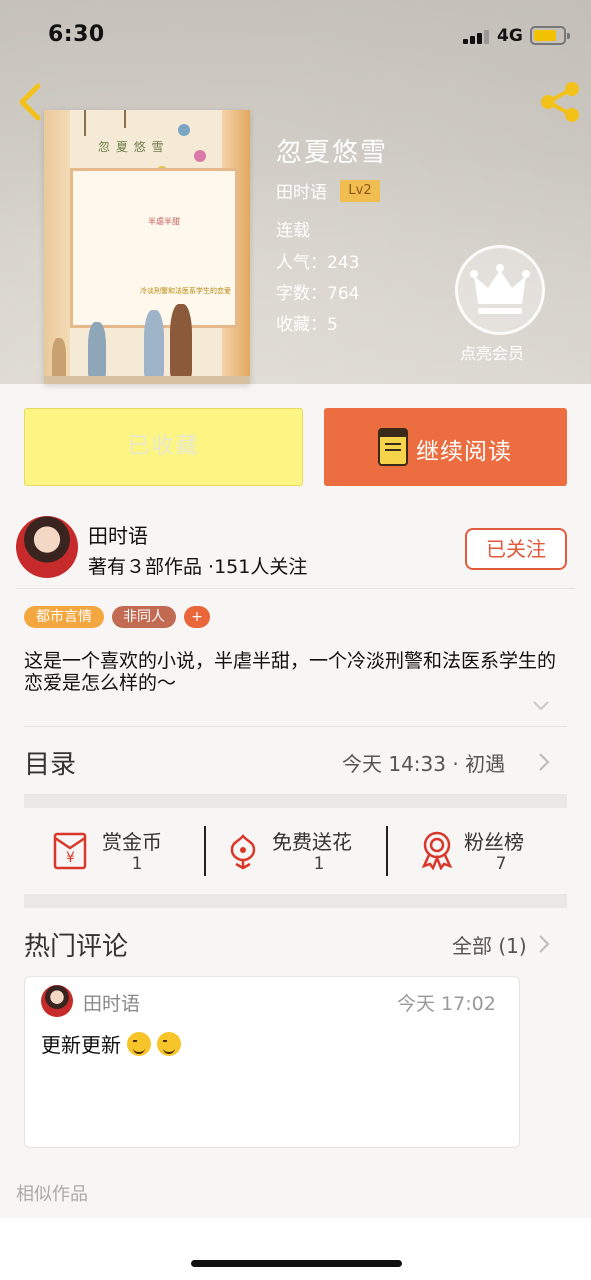  I want to click on cover-tagline: 冷淡刑警和法医系学生的恋爱, so click(185, 291).